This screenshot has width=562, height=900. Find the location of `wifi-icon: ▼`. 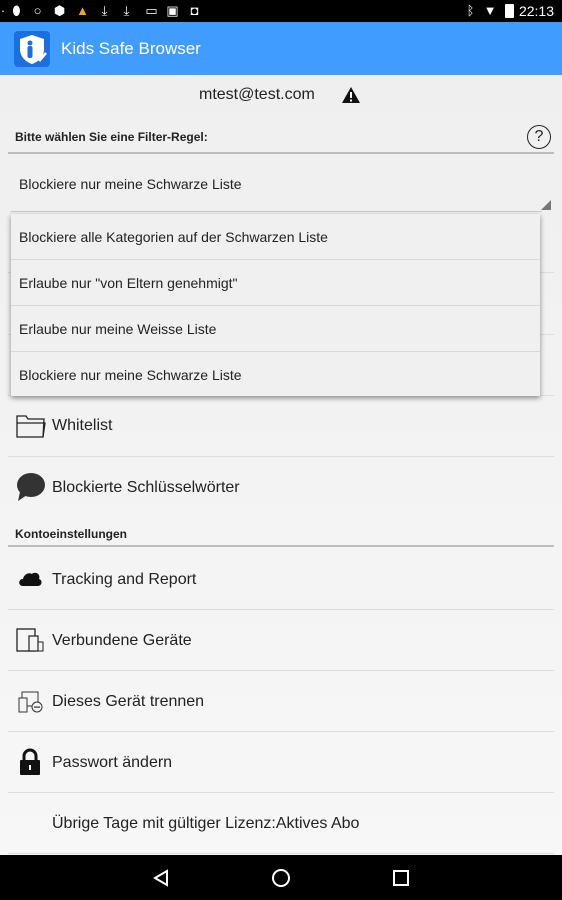

wifi-icon: ▼ is located at coordinates (490, 10).